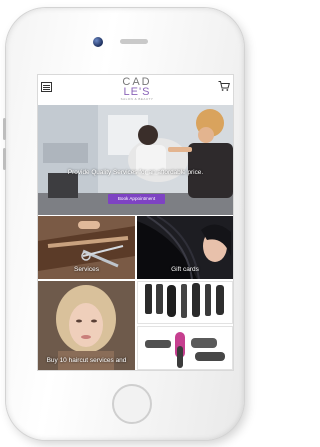 The height and width of the screenshot is (447, 320). I want to click on brand-logo: CAD LE'S SALON & BEAUTY, so click(137, 89).